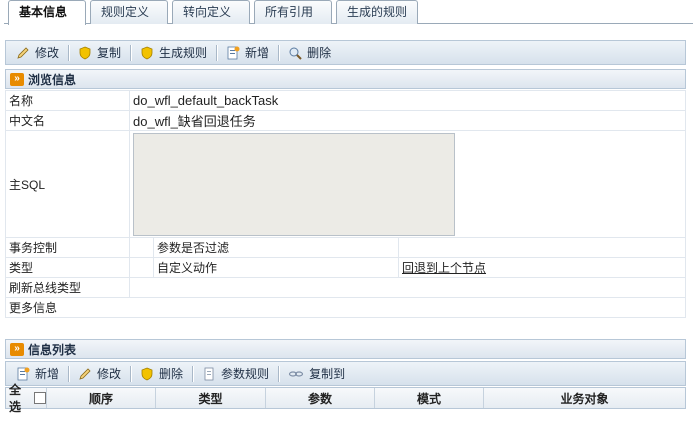  Describe the element at coordinates (171, 374) in the screenshot. I see `list-delete-label: 删除` at that location.